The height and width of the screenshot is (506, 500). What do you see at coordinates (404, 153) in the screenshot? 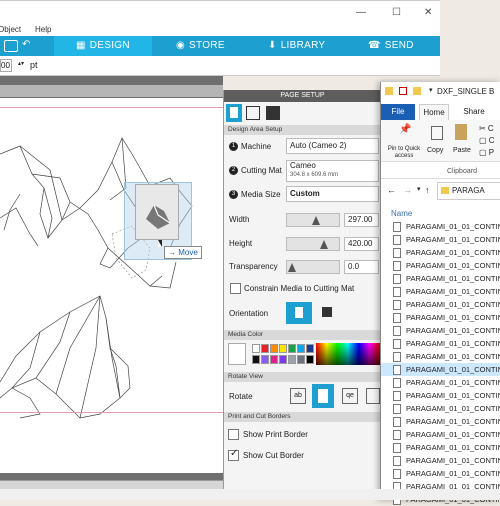
I see `pin-quick-access-button: Pin to Quick access` at bounding box center [404, 153].